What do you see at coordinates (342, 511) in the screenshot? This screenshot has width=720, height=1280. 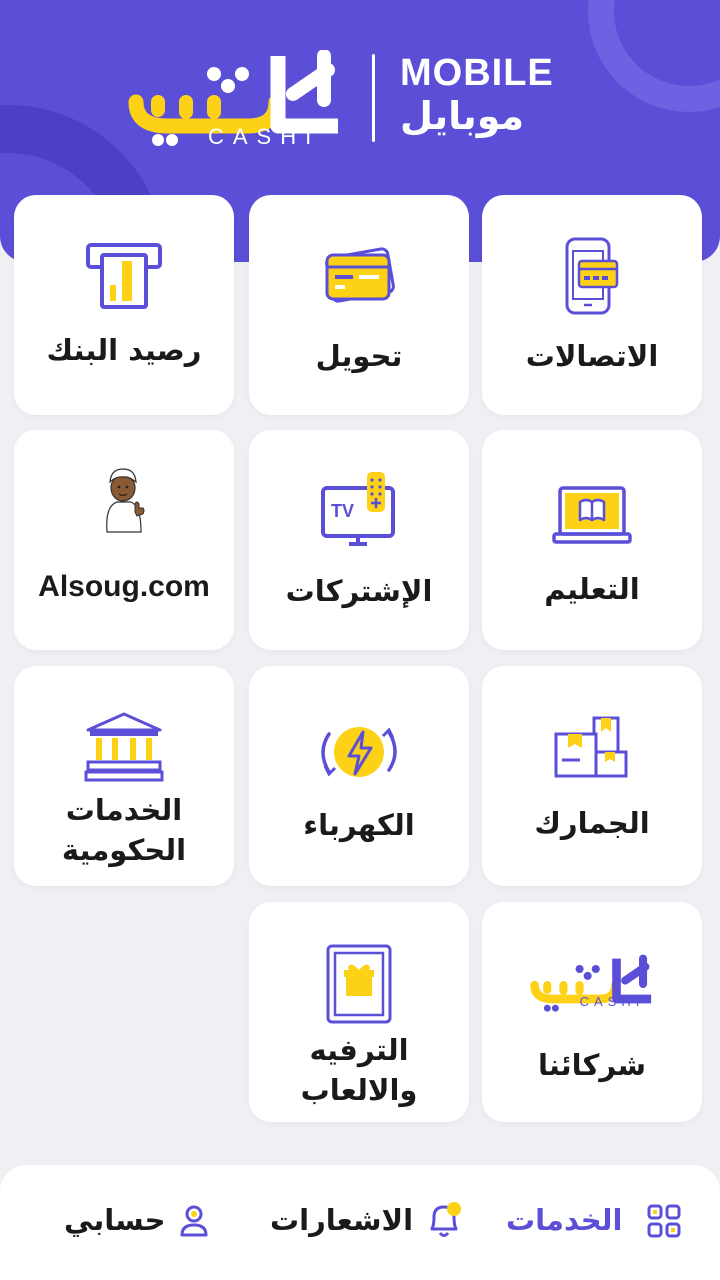 I see `svg-text: TV` at bounding box center [342, 511].